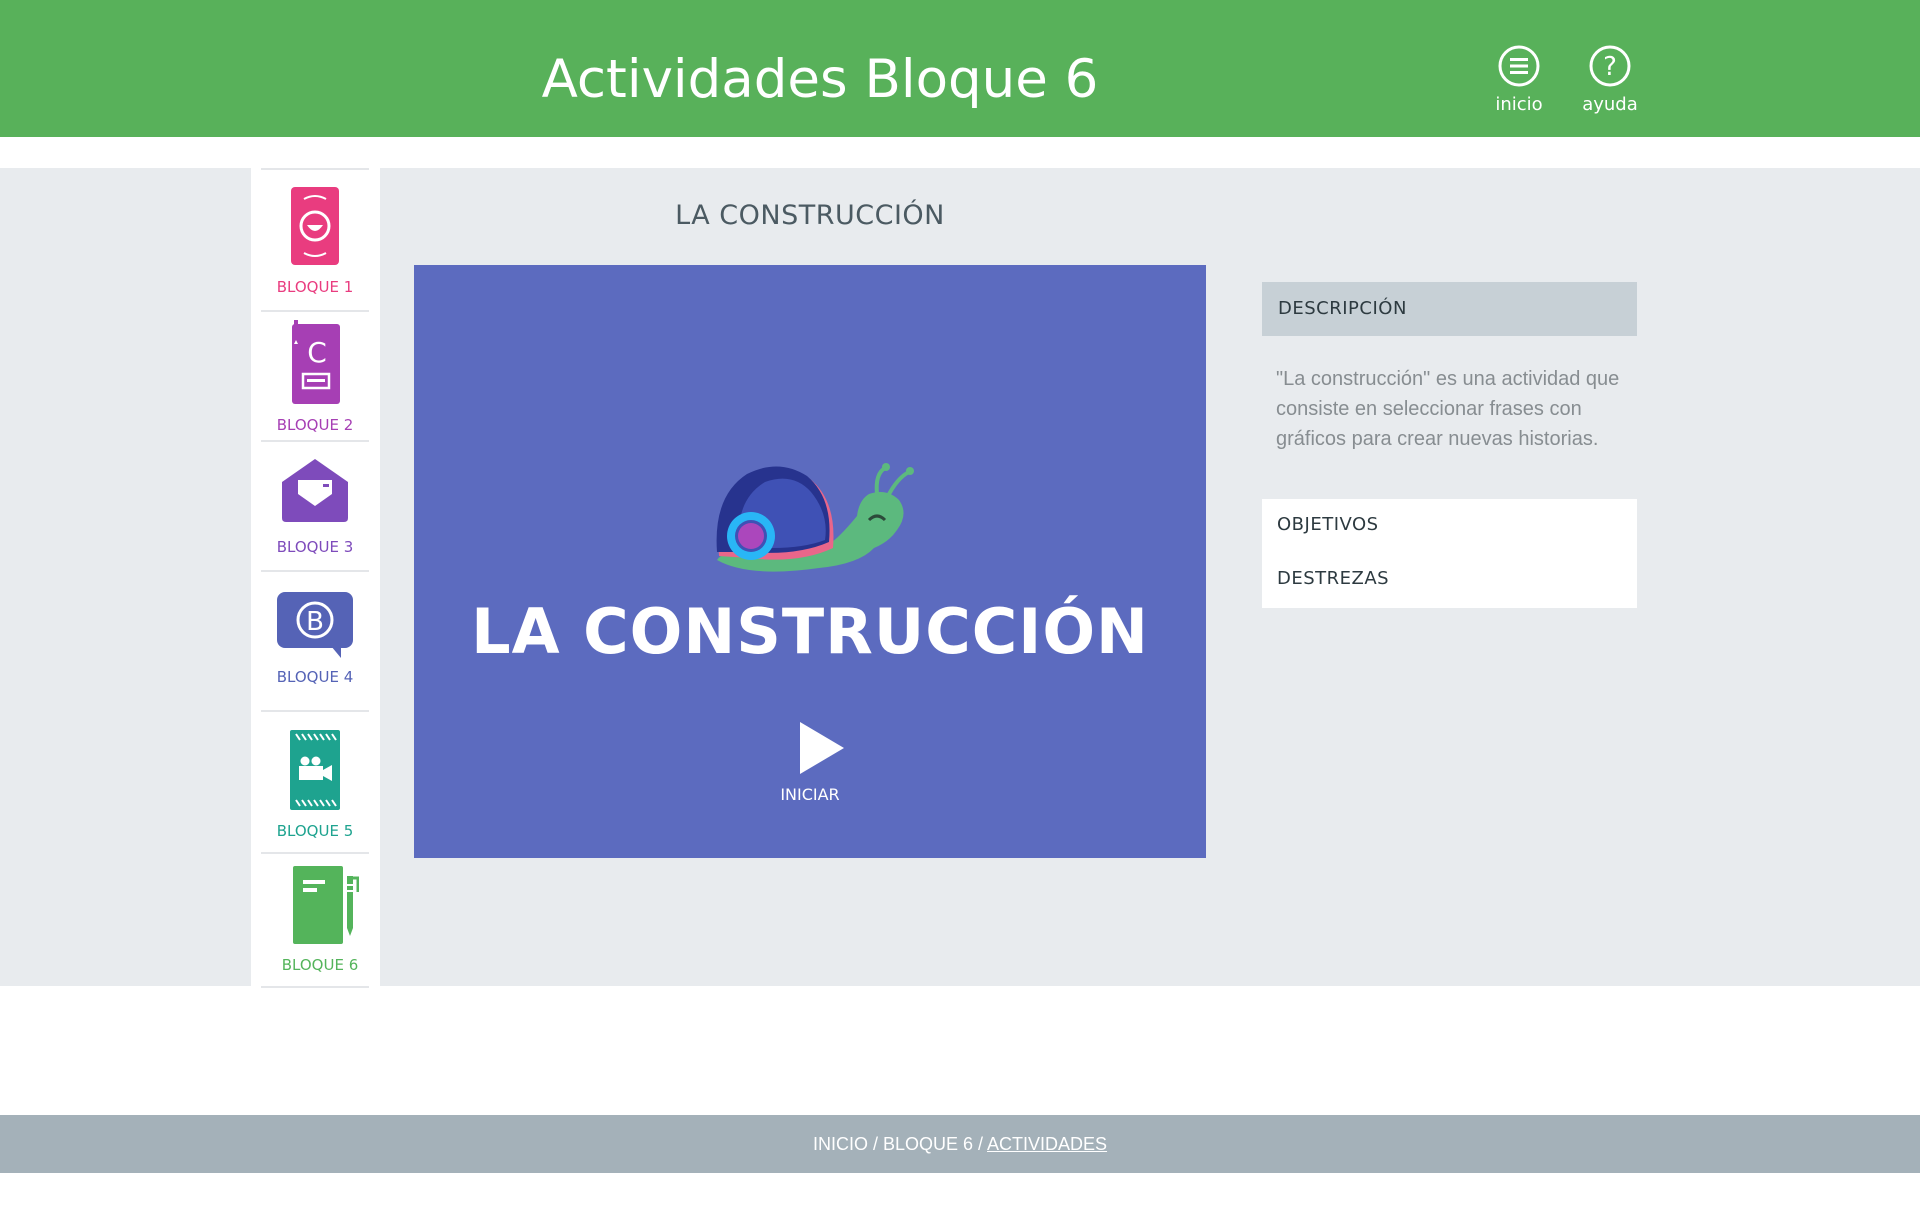 The height and width of the screenshot is (1214, 1920). What do you see at coordinates (315, 677) in the screenshot?
I see `sidebar-item-label: BLOQUE 4` at bounding box center [315, 677].